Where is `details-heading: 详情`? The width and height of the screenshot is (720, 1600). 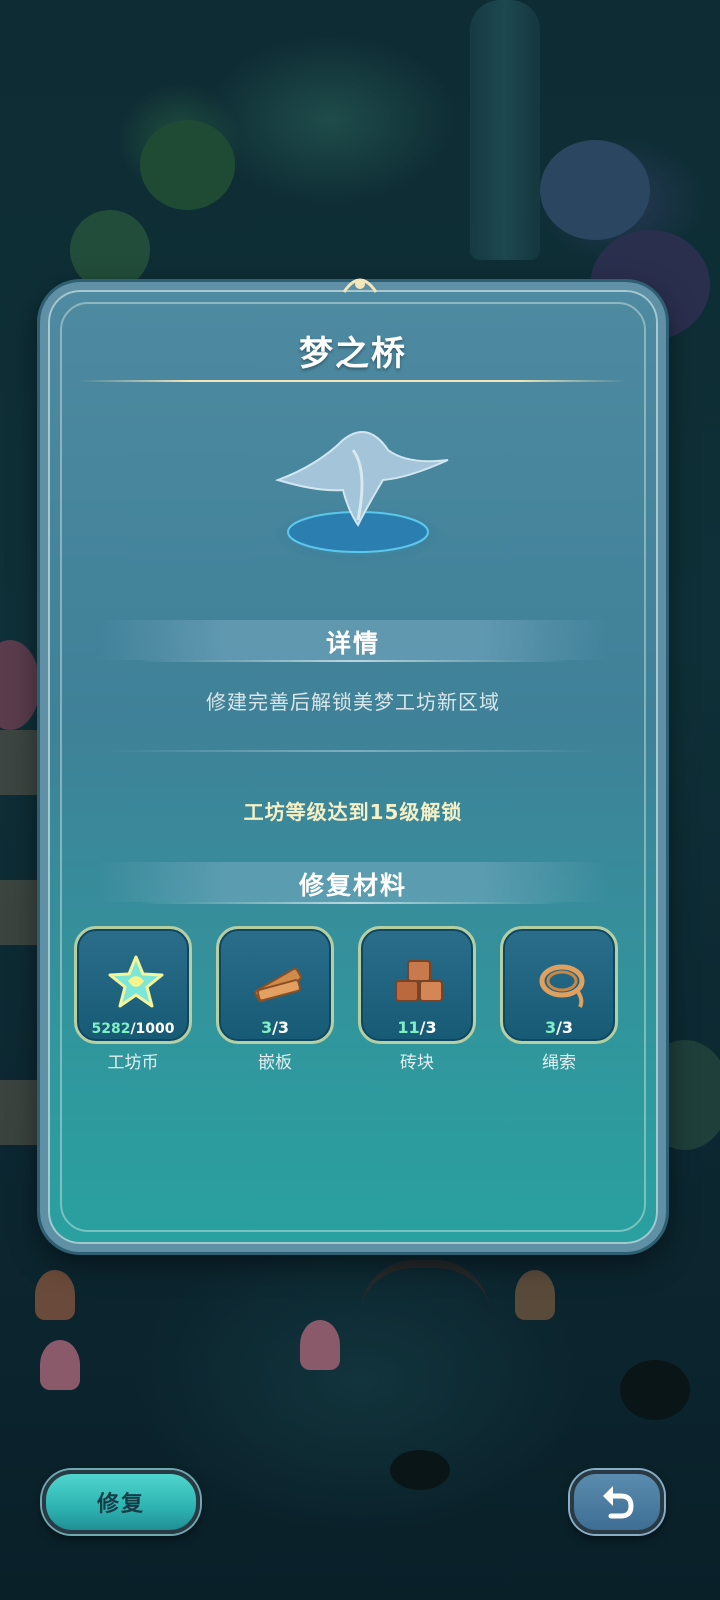 details-heading: 详情 is located at coordinates (352, 643).